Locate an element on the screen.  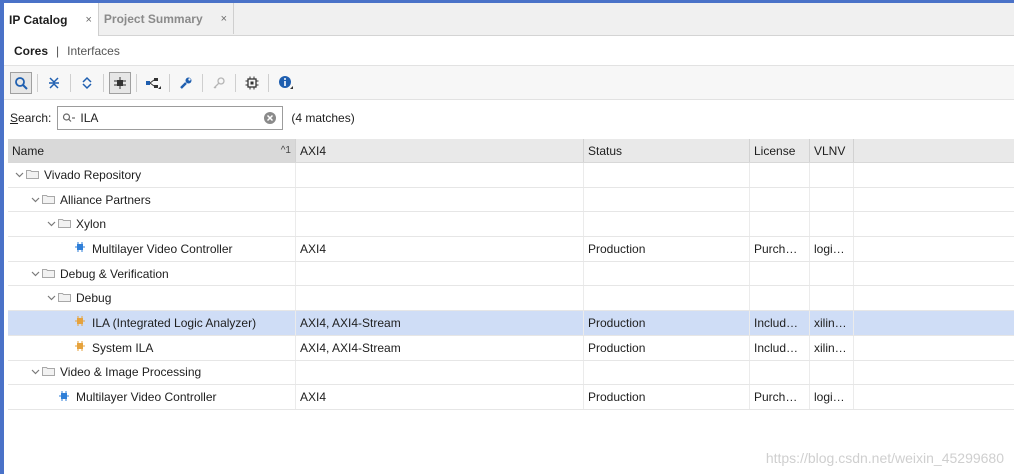
tab-ip-catalog: IP Catalog × is located at coordinates (51, 19).